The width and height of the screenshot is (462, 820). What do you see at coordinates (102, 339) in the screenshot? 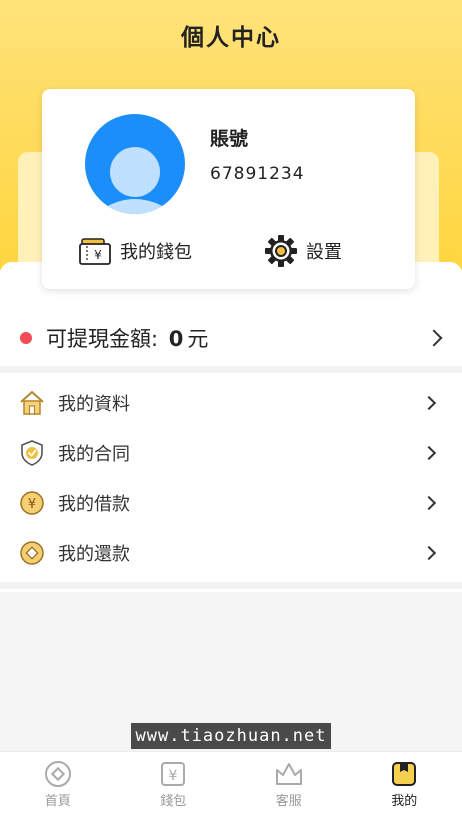
I see `balance-label: 可提現金額:` at bounding box center [102, 339].